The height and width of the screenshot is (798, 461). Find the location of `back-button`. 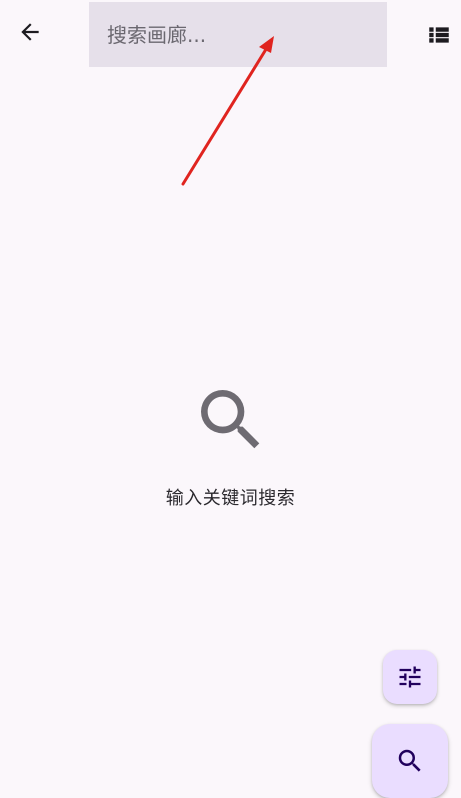

back-button is located at coordinates (30, 32).